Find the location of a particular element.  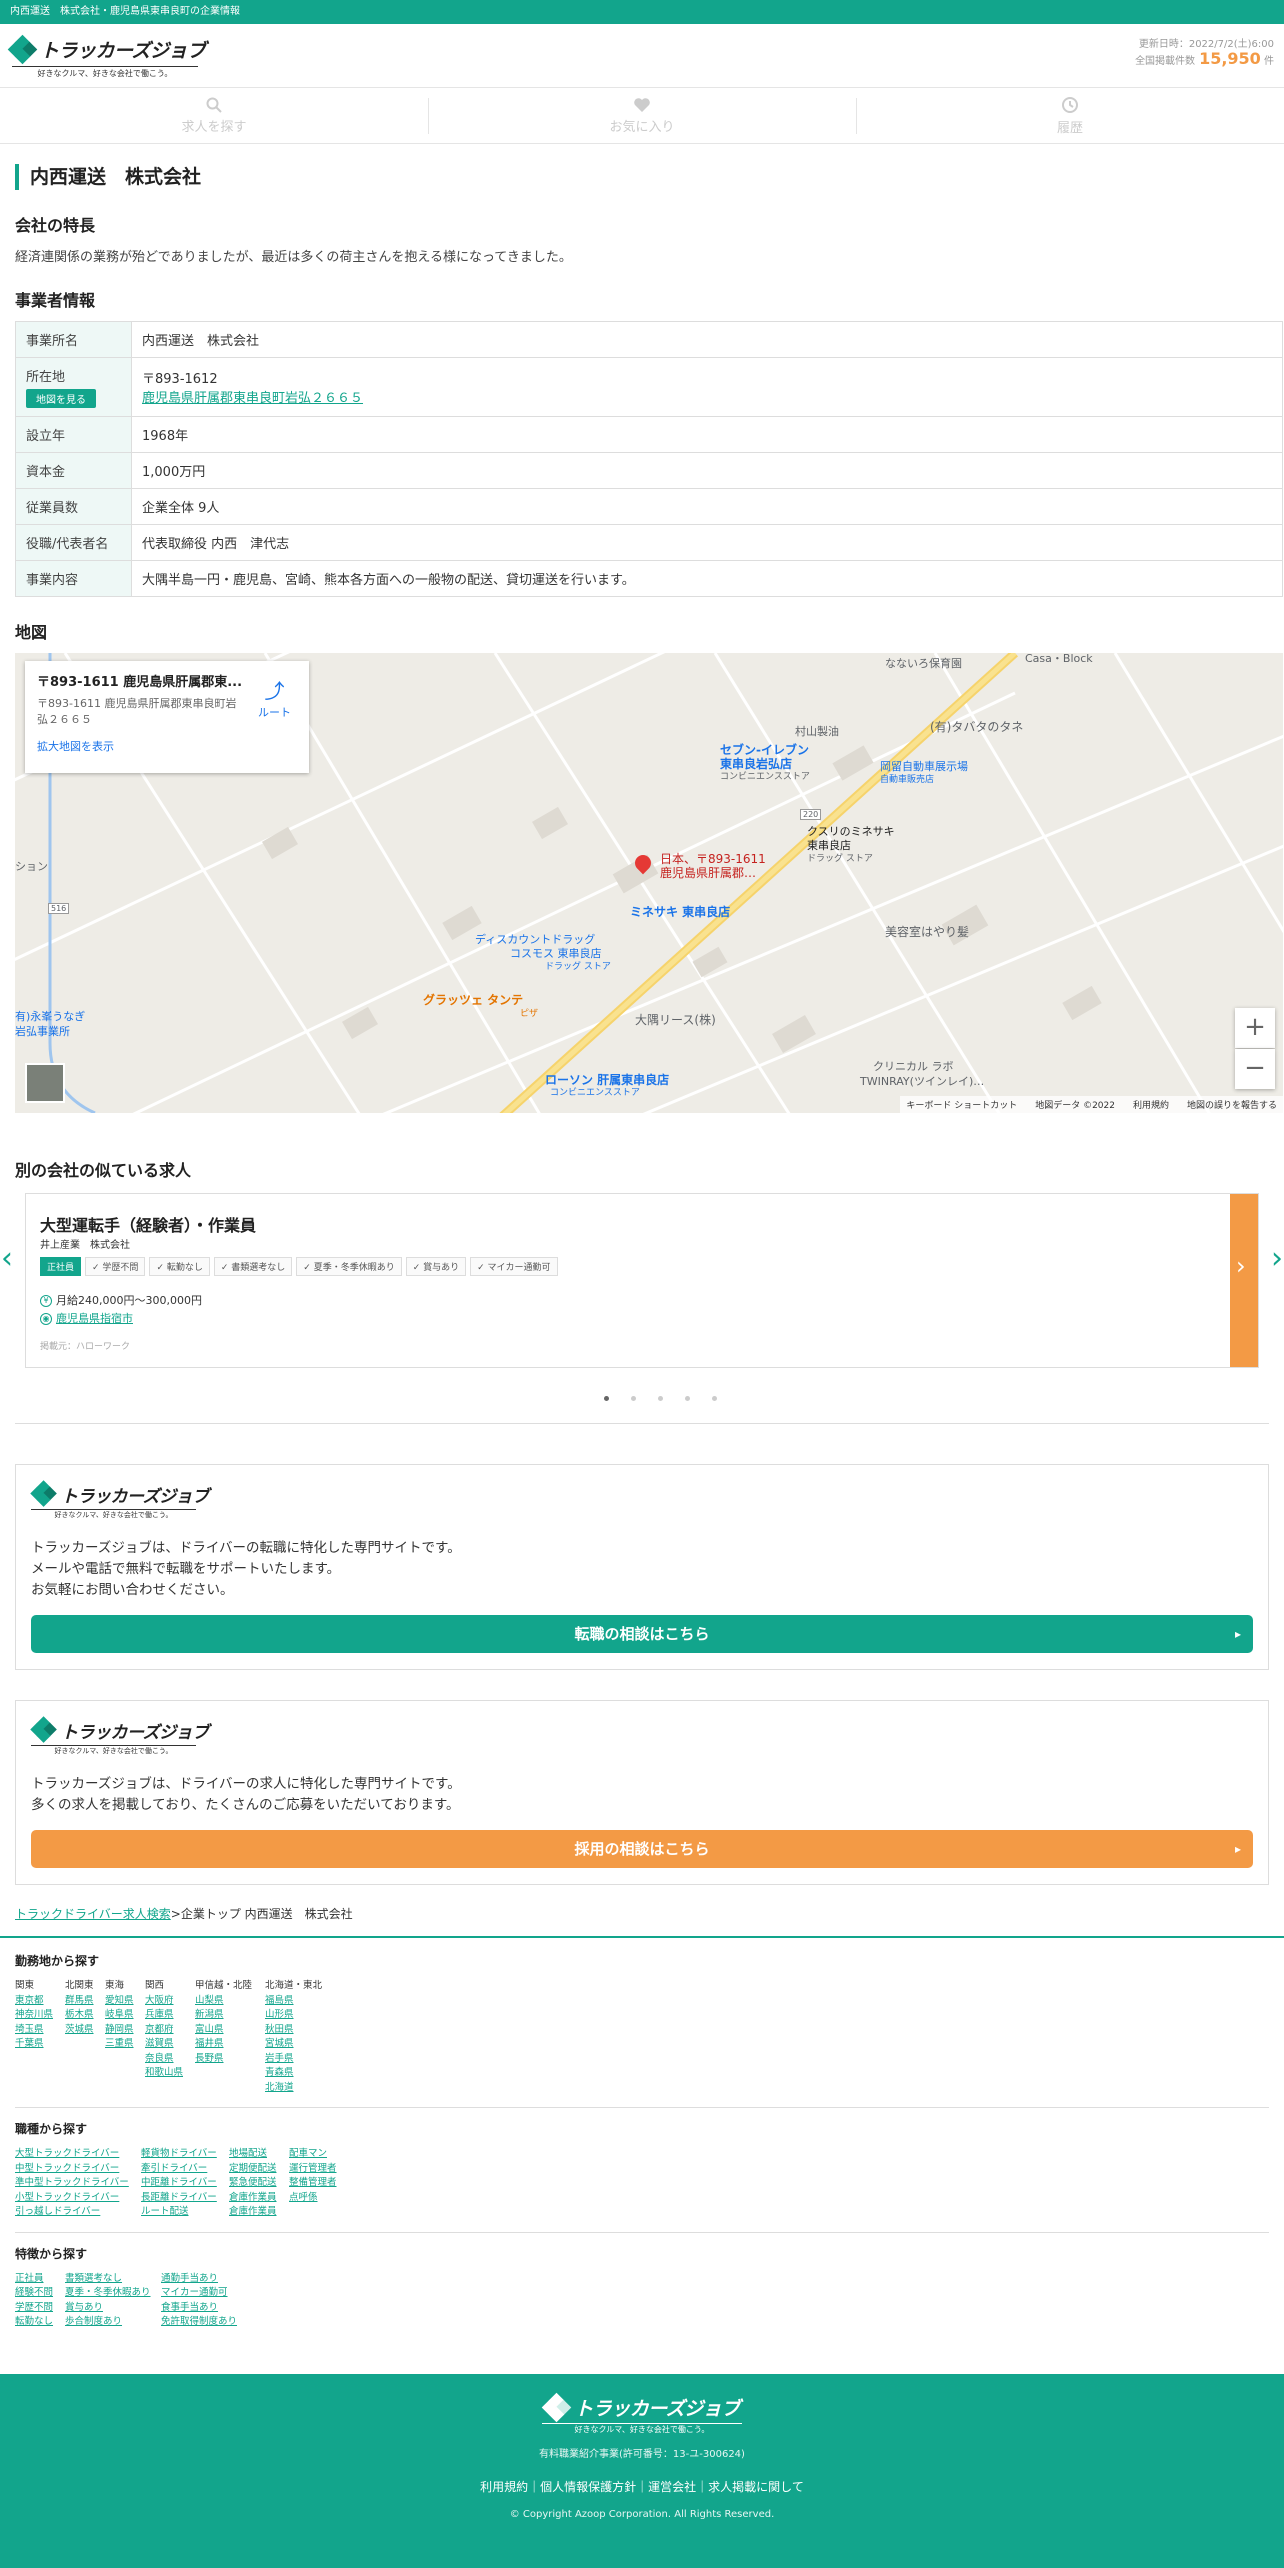

area-link: 東京都 is located at coordinates (35, 2001).